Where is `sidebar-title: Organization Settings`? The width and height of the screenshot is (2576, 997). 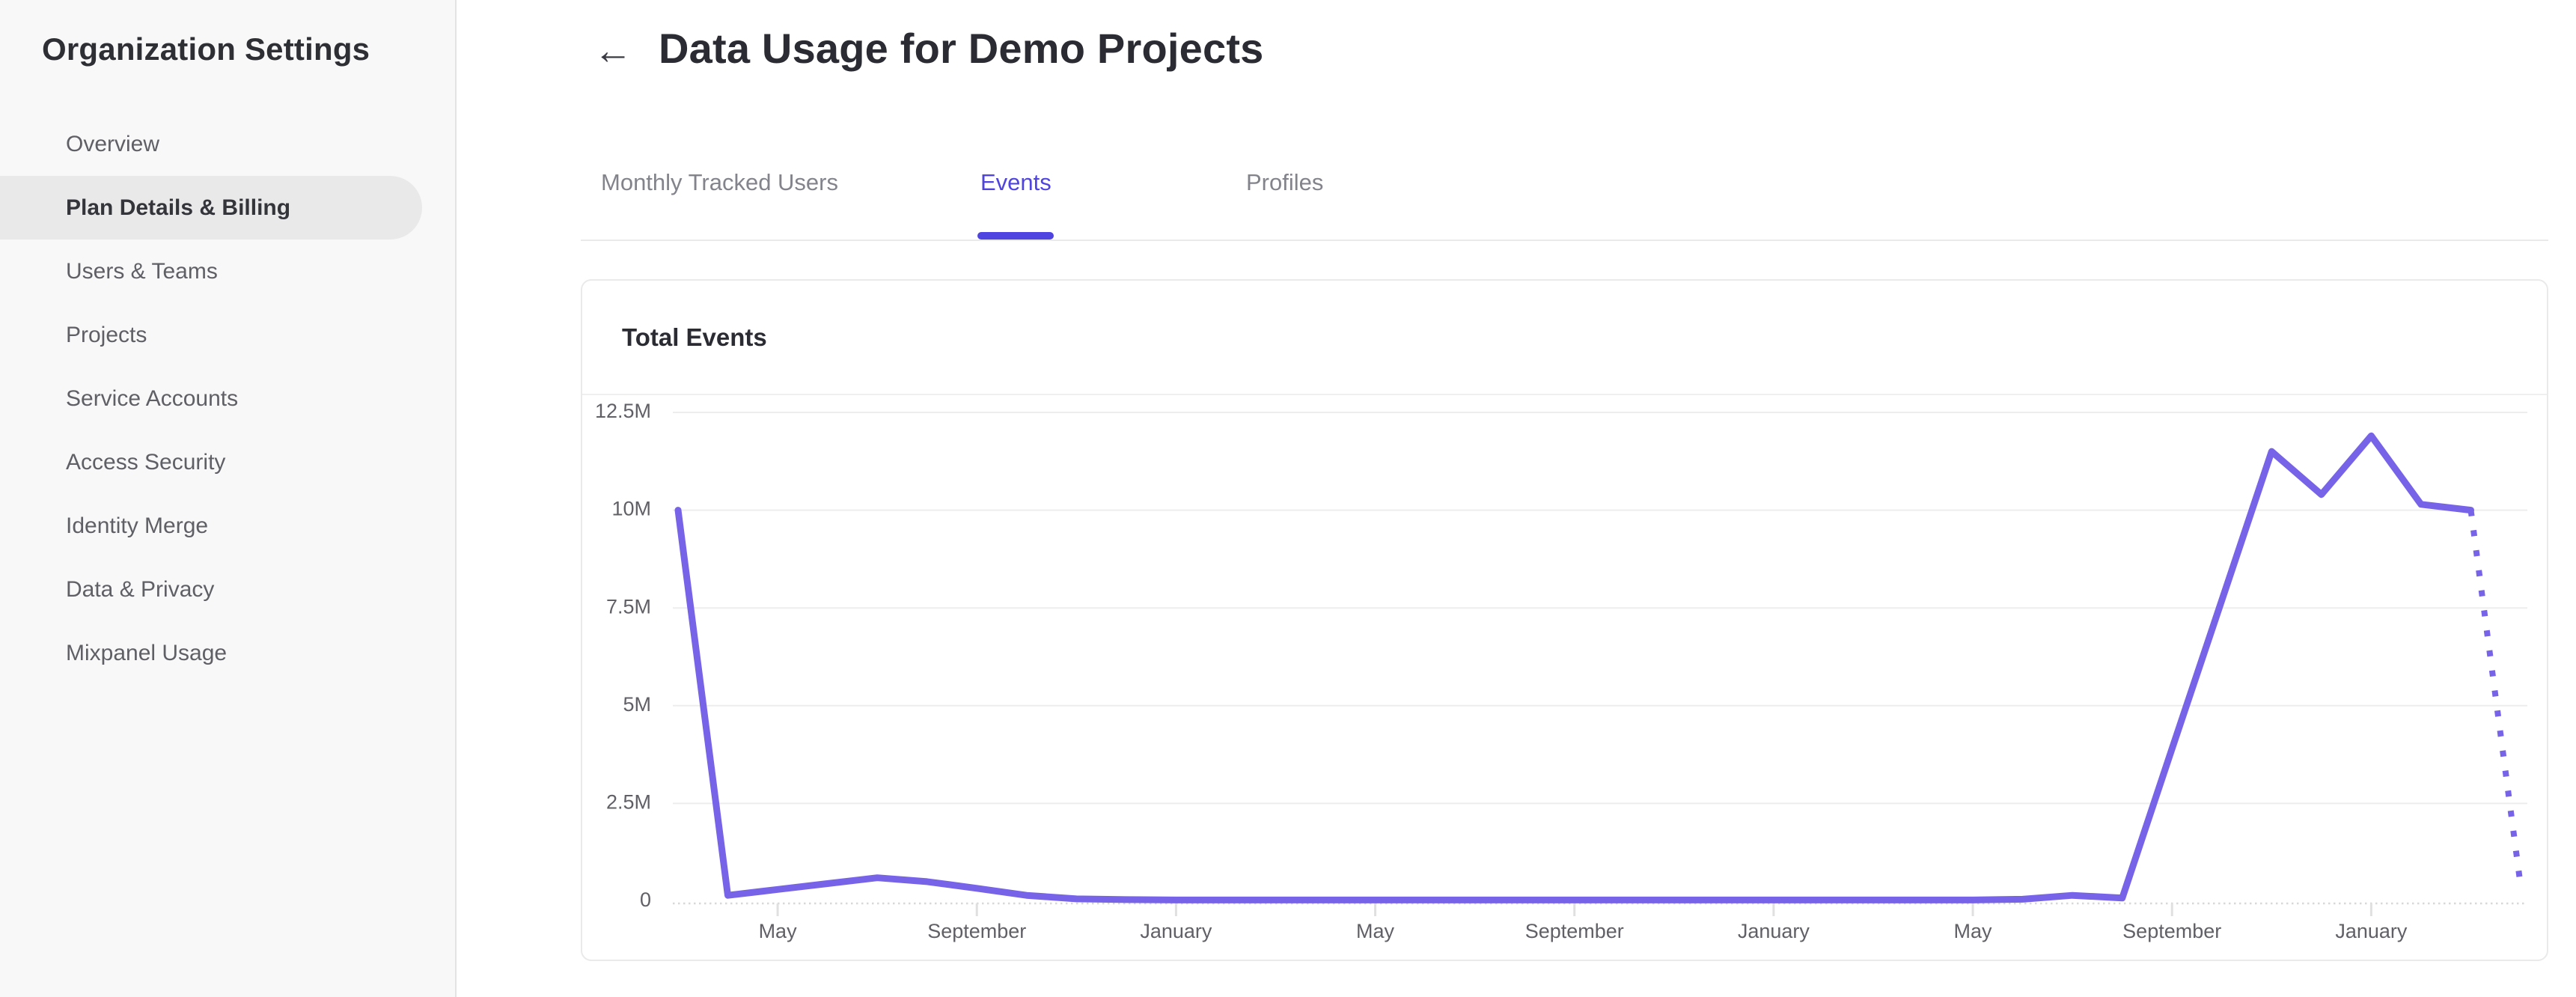 sidebar-title: Organization Settings is located at coordinates (206, 49).